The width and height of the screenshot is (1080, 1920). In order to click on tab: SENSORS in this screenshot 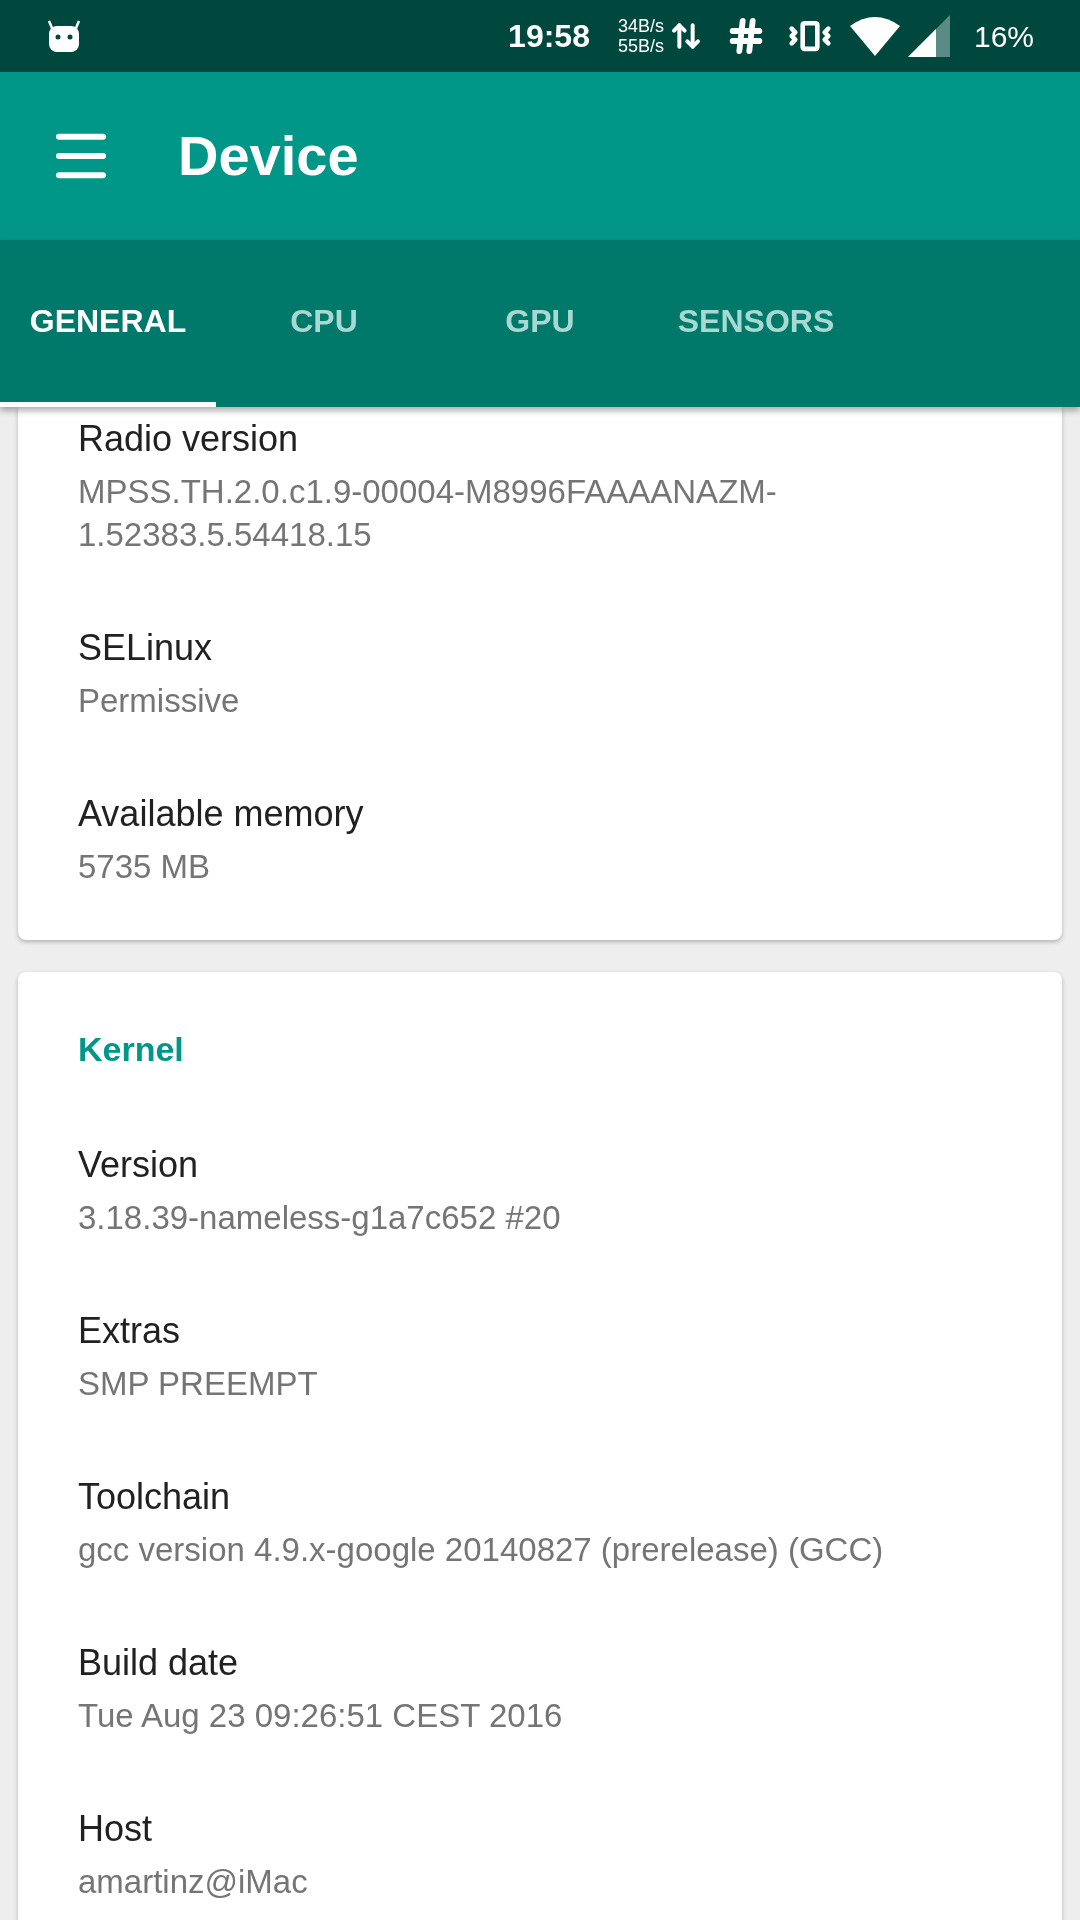, I will do `click(756, 323)`.